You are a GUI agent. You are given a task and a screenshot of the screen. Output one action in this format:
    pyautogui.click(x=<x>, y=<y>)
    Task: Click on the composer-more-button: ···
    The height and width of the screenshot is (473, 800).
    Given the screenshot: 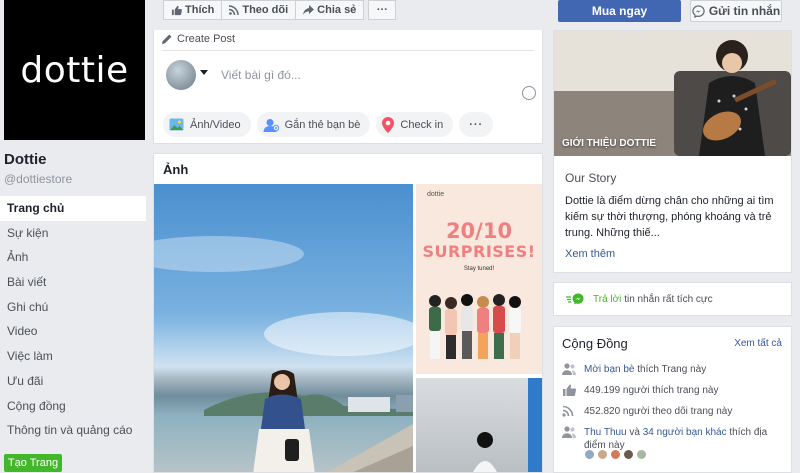 What is the action you would take?
    pyautogui.click(x=476, y=124)
    